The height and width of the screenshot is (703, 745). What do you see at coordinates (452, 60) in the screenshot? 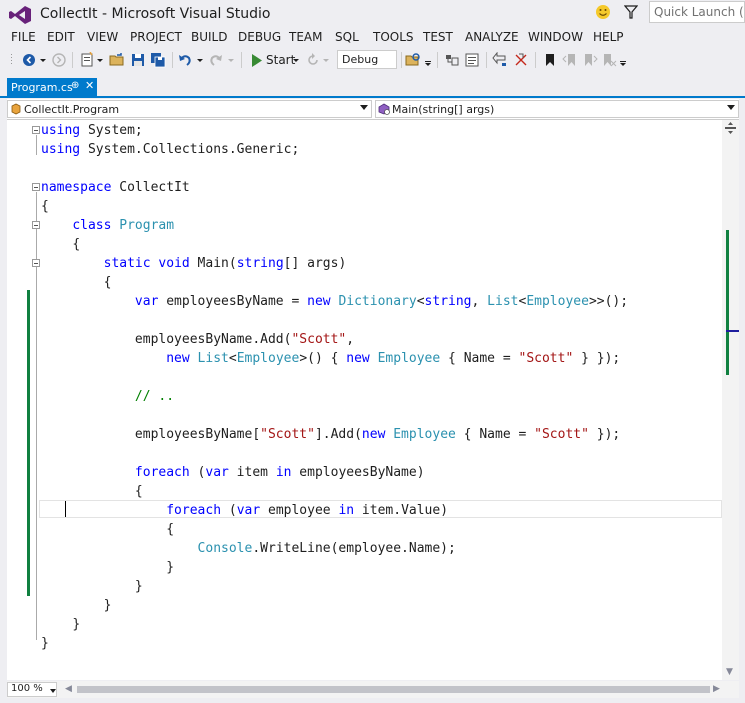
I see `show-all-files-icon` at bounding box center [452, 60].